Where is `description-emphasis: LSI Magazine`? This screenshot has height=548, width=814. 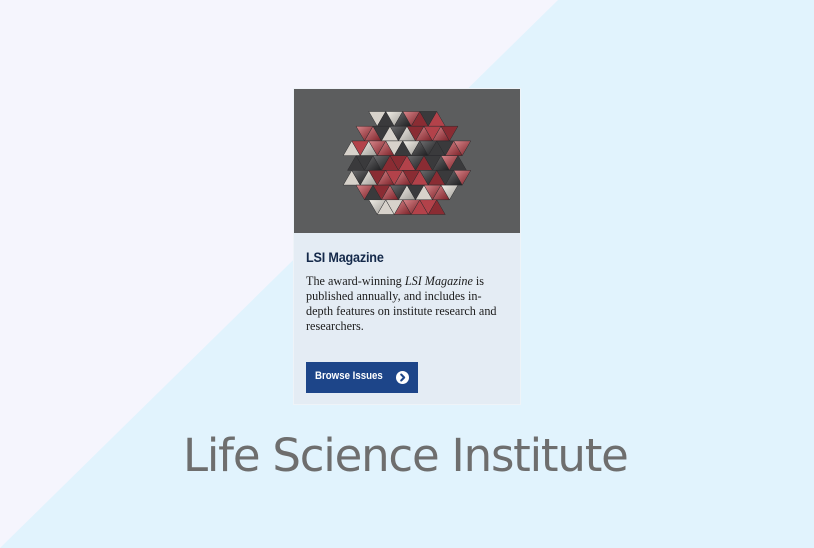 description-emphasis: LSI Magazine is located at coordinates (438, 281).